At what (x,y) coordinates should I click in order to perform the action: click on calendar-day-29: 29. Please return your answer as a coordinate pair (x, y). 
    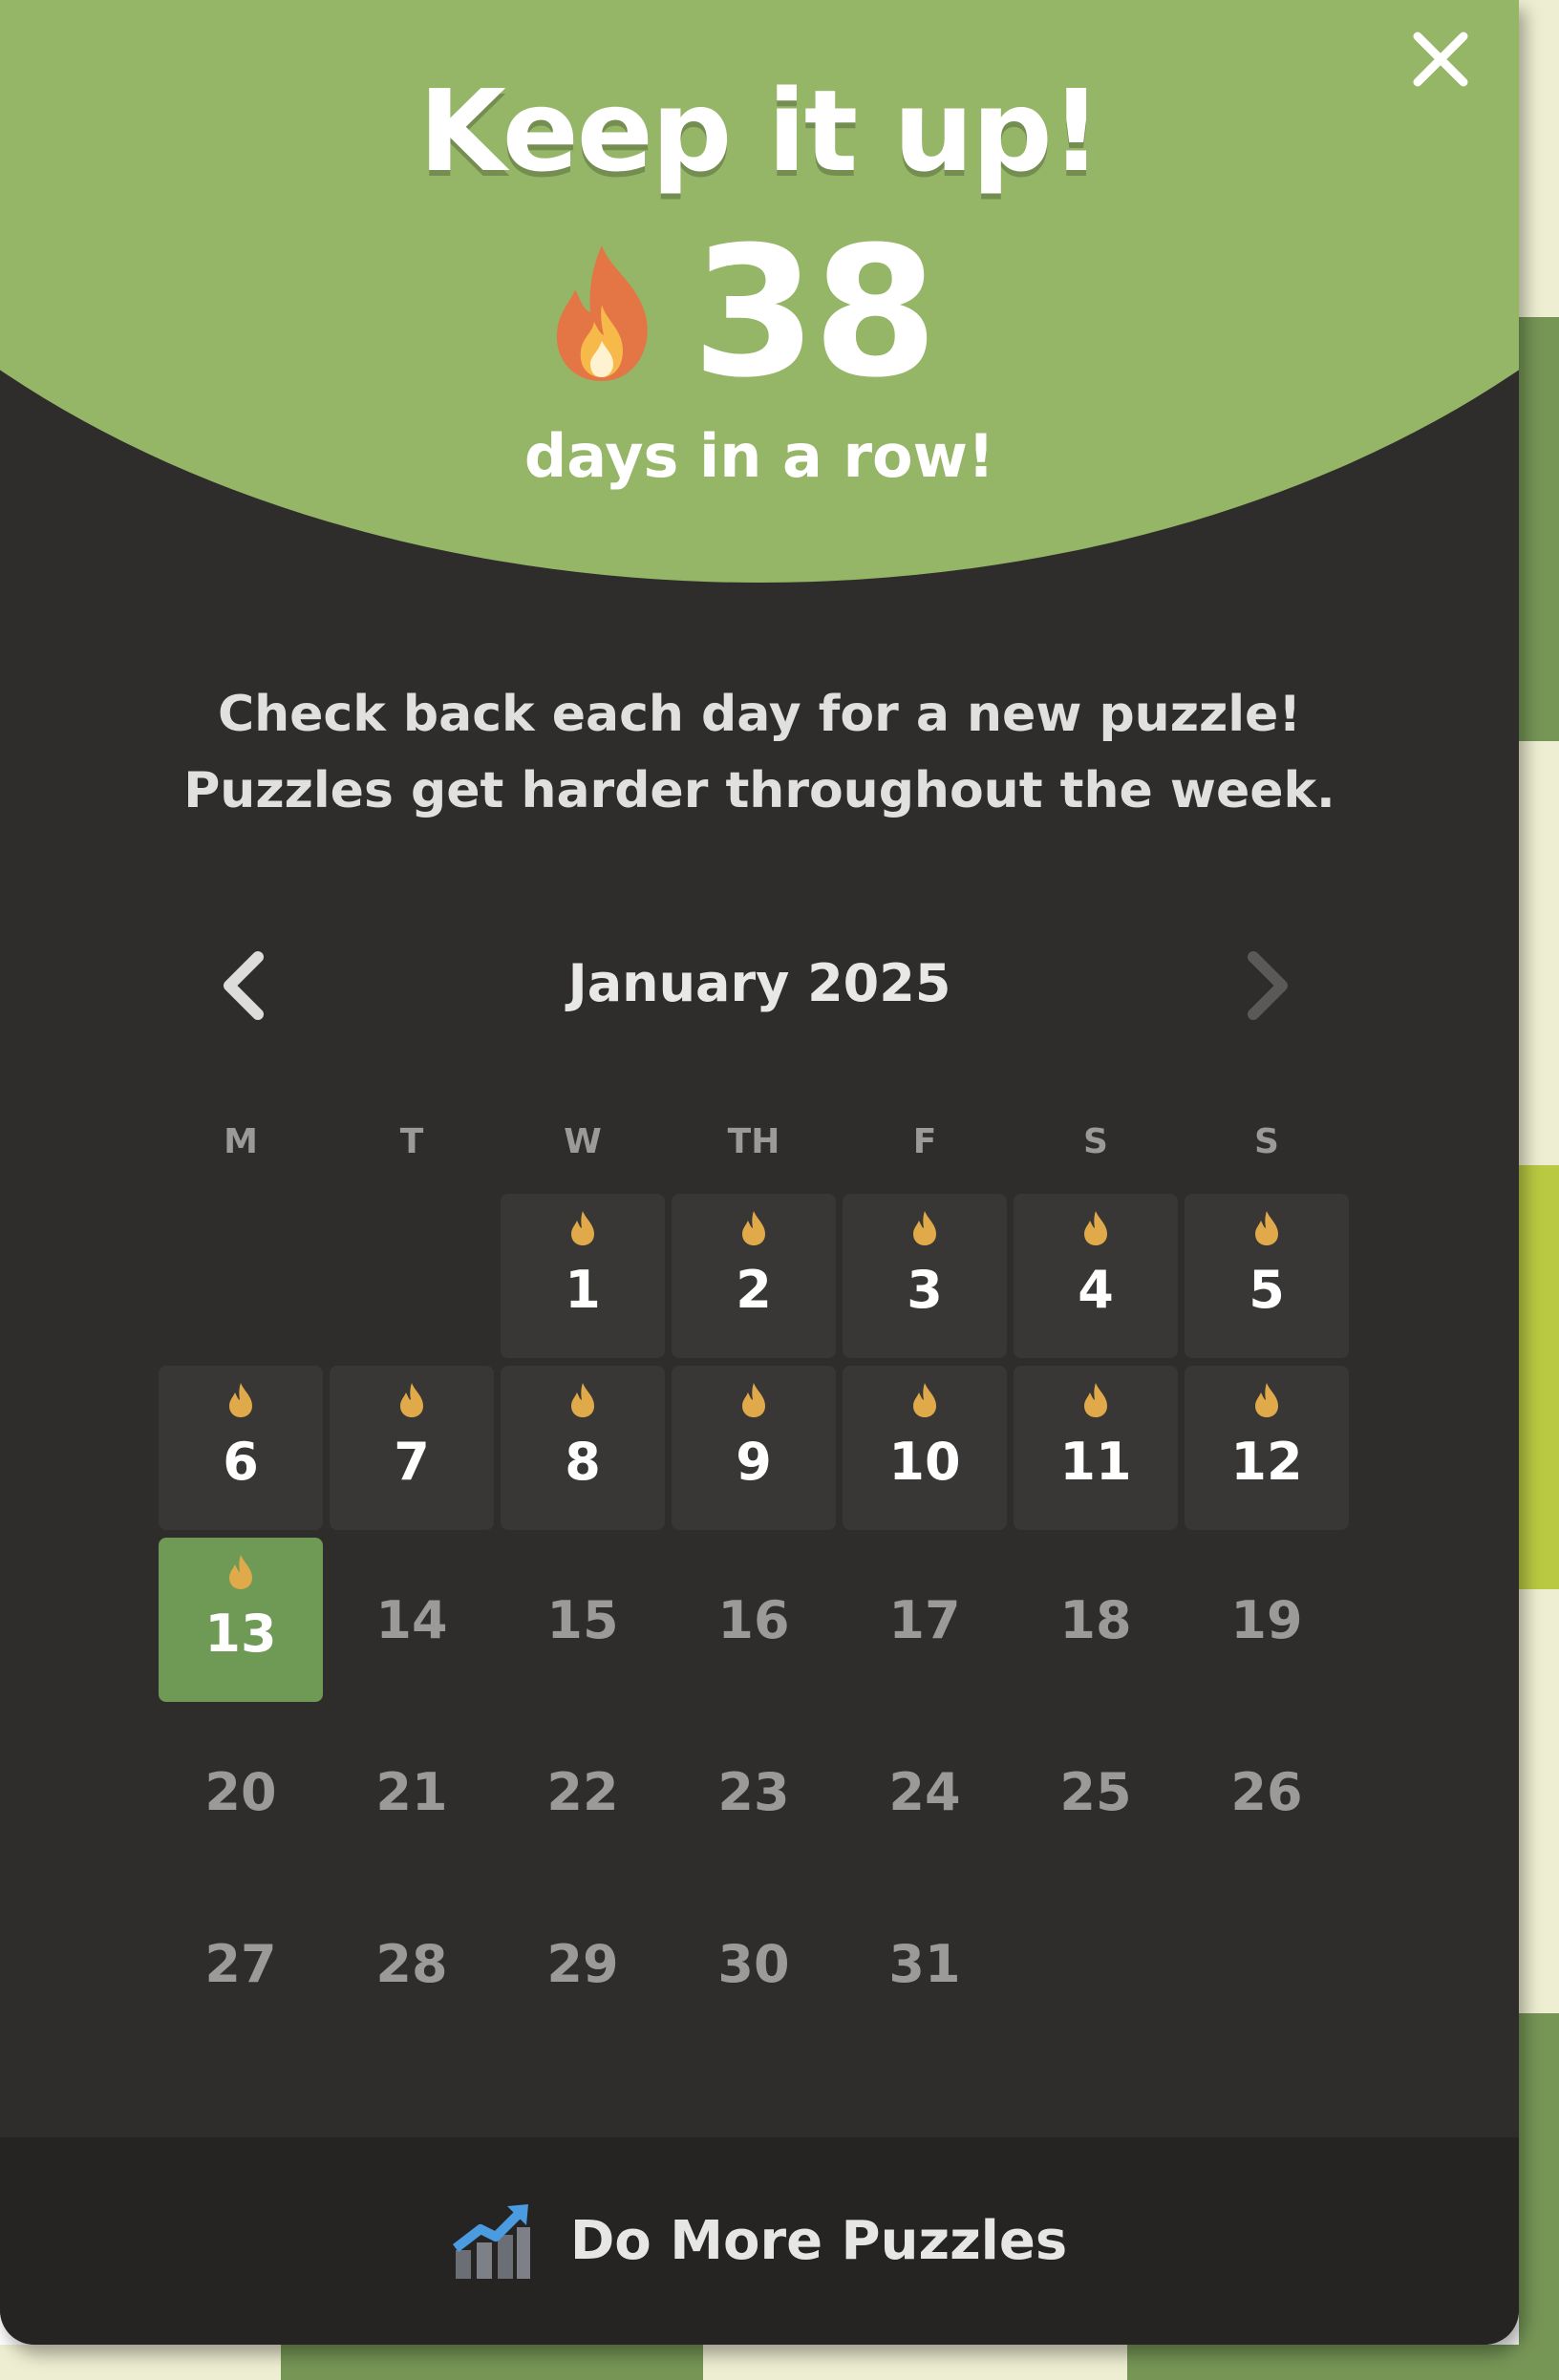
    Looking at the image, I should click on (583, 1963).